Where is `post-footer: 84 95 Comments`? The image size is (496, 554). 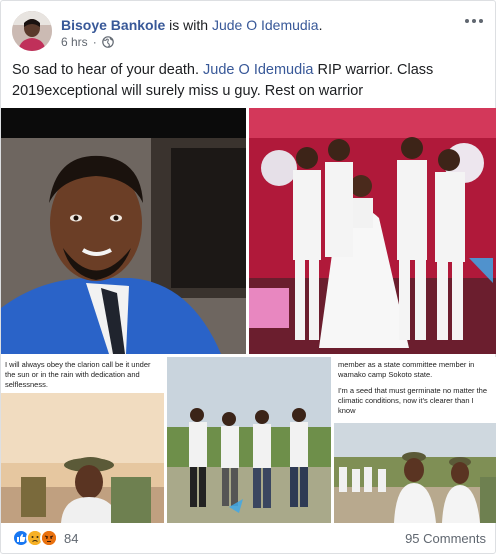
post-footer: 84 95 Comments is located at coordinates (249, 539).